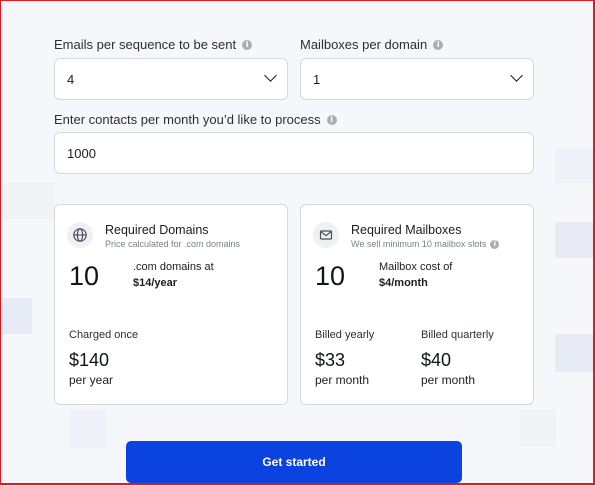 The height and width of the screenshot is (485, 595). What do you see at coordinates (145, 44) in the screenshot?
I see `emails-per-sequence-label: Emails per sequence to be sent` at bounding box center [145, 44].